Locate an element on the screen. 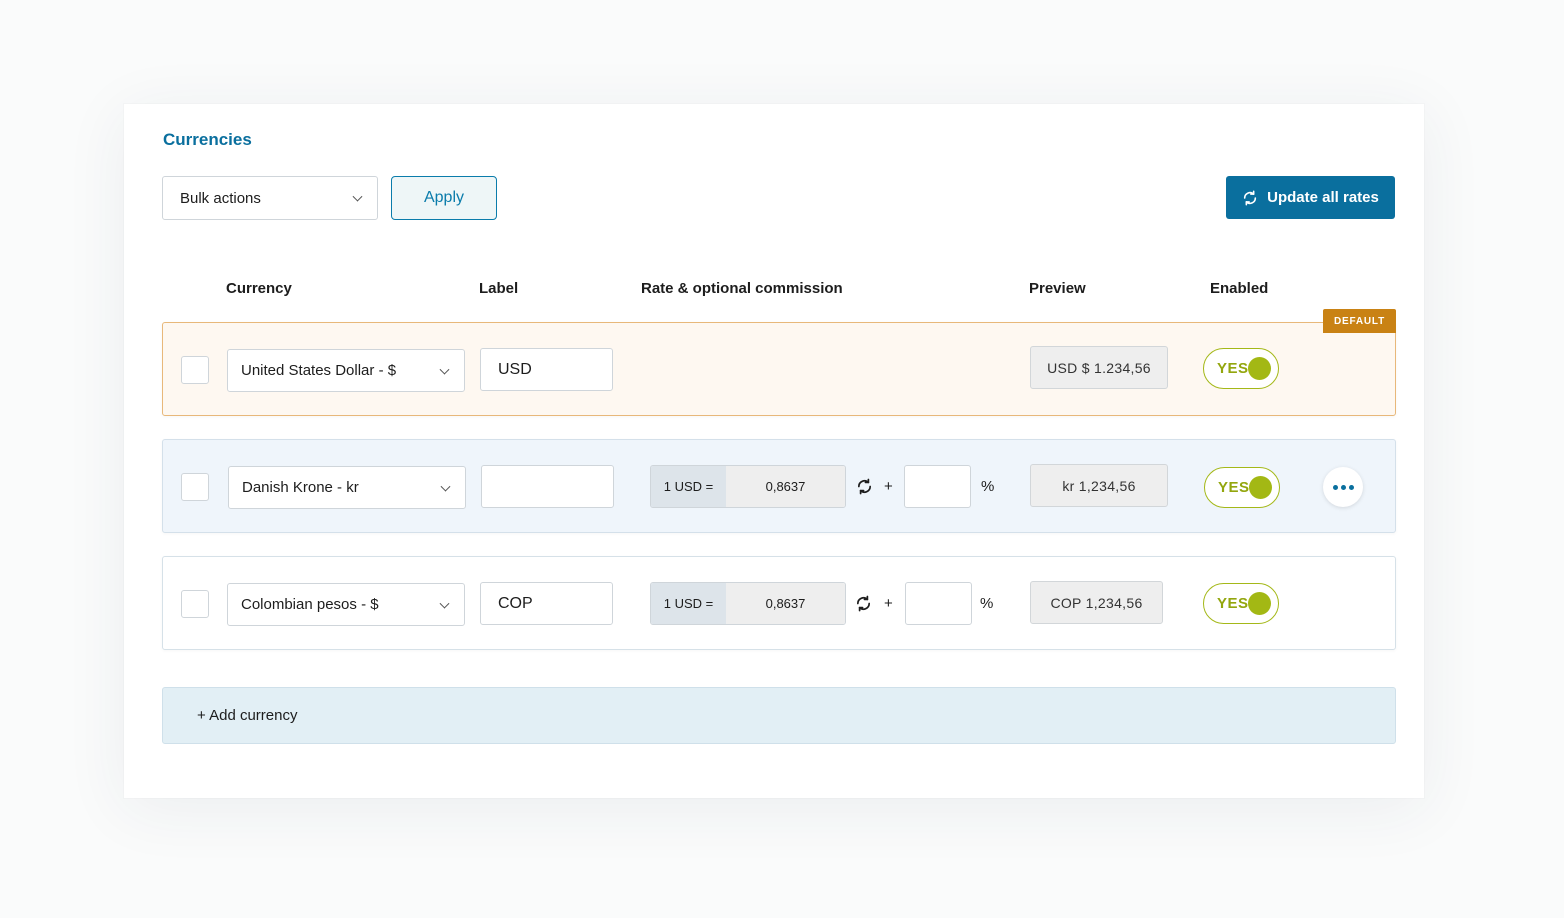 The width and height of the screenshot is (1564, 918). preview-value: USD $ 1.234,56 is located at coordinates (1099, 367).